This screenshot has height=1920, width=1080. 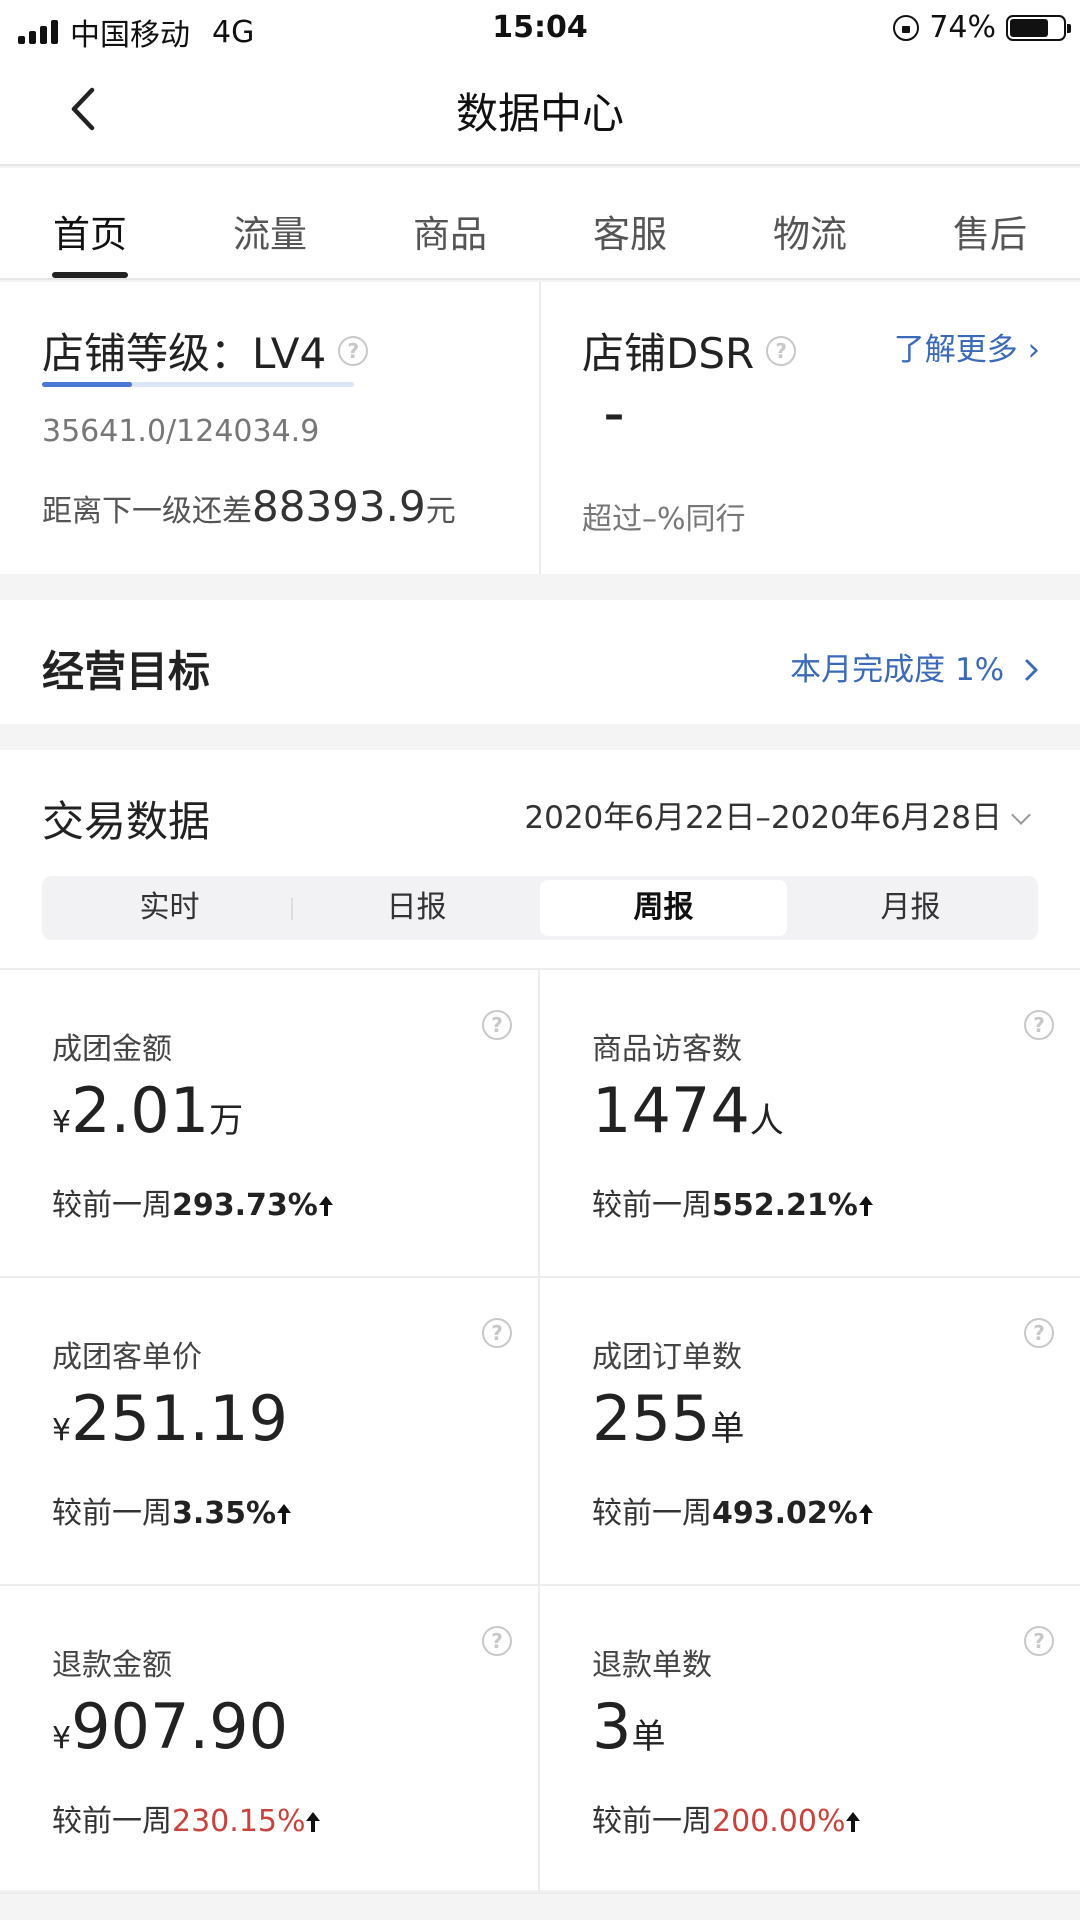 What do you see at coordinates (270, 223) in the screenshot?
I see `tab-1: 流量` at bounding box center [270, 223].